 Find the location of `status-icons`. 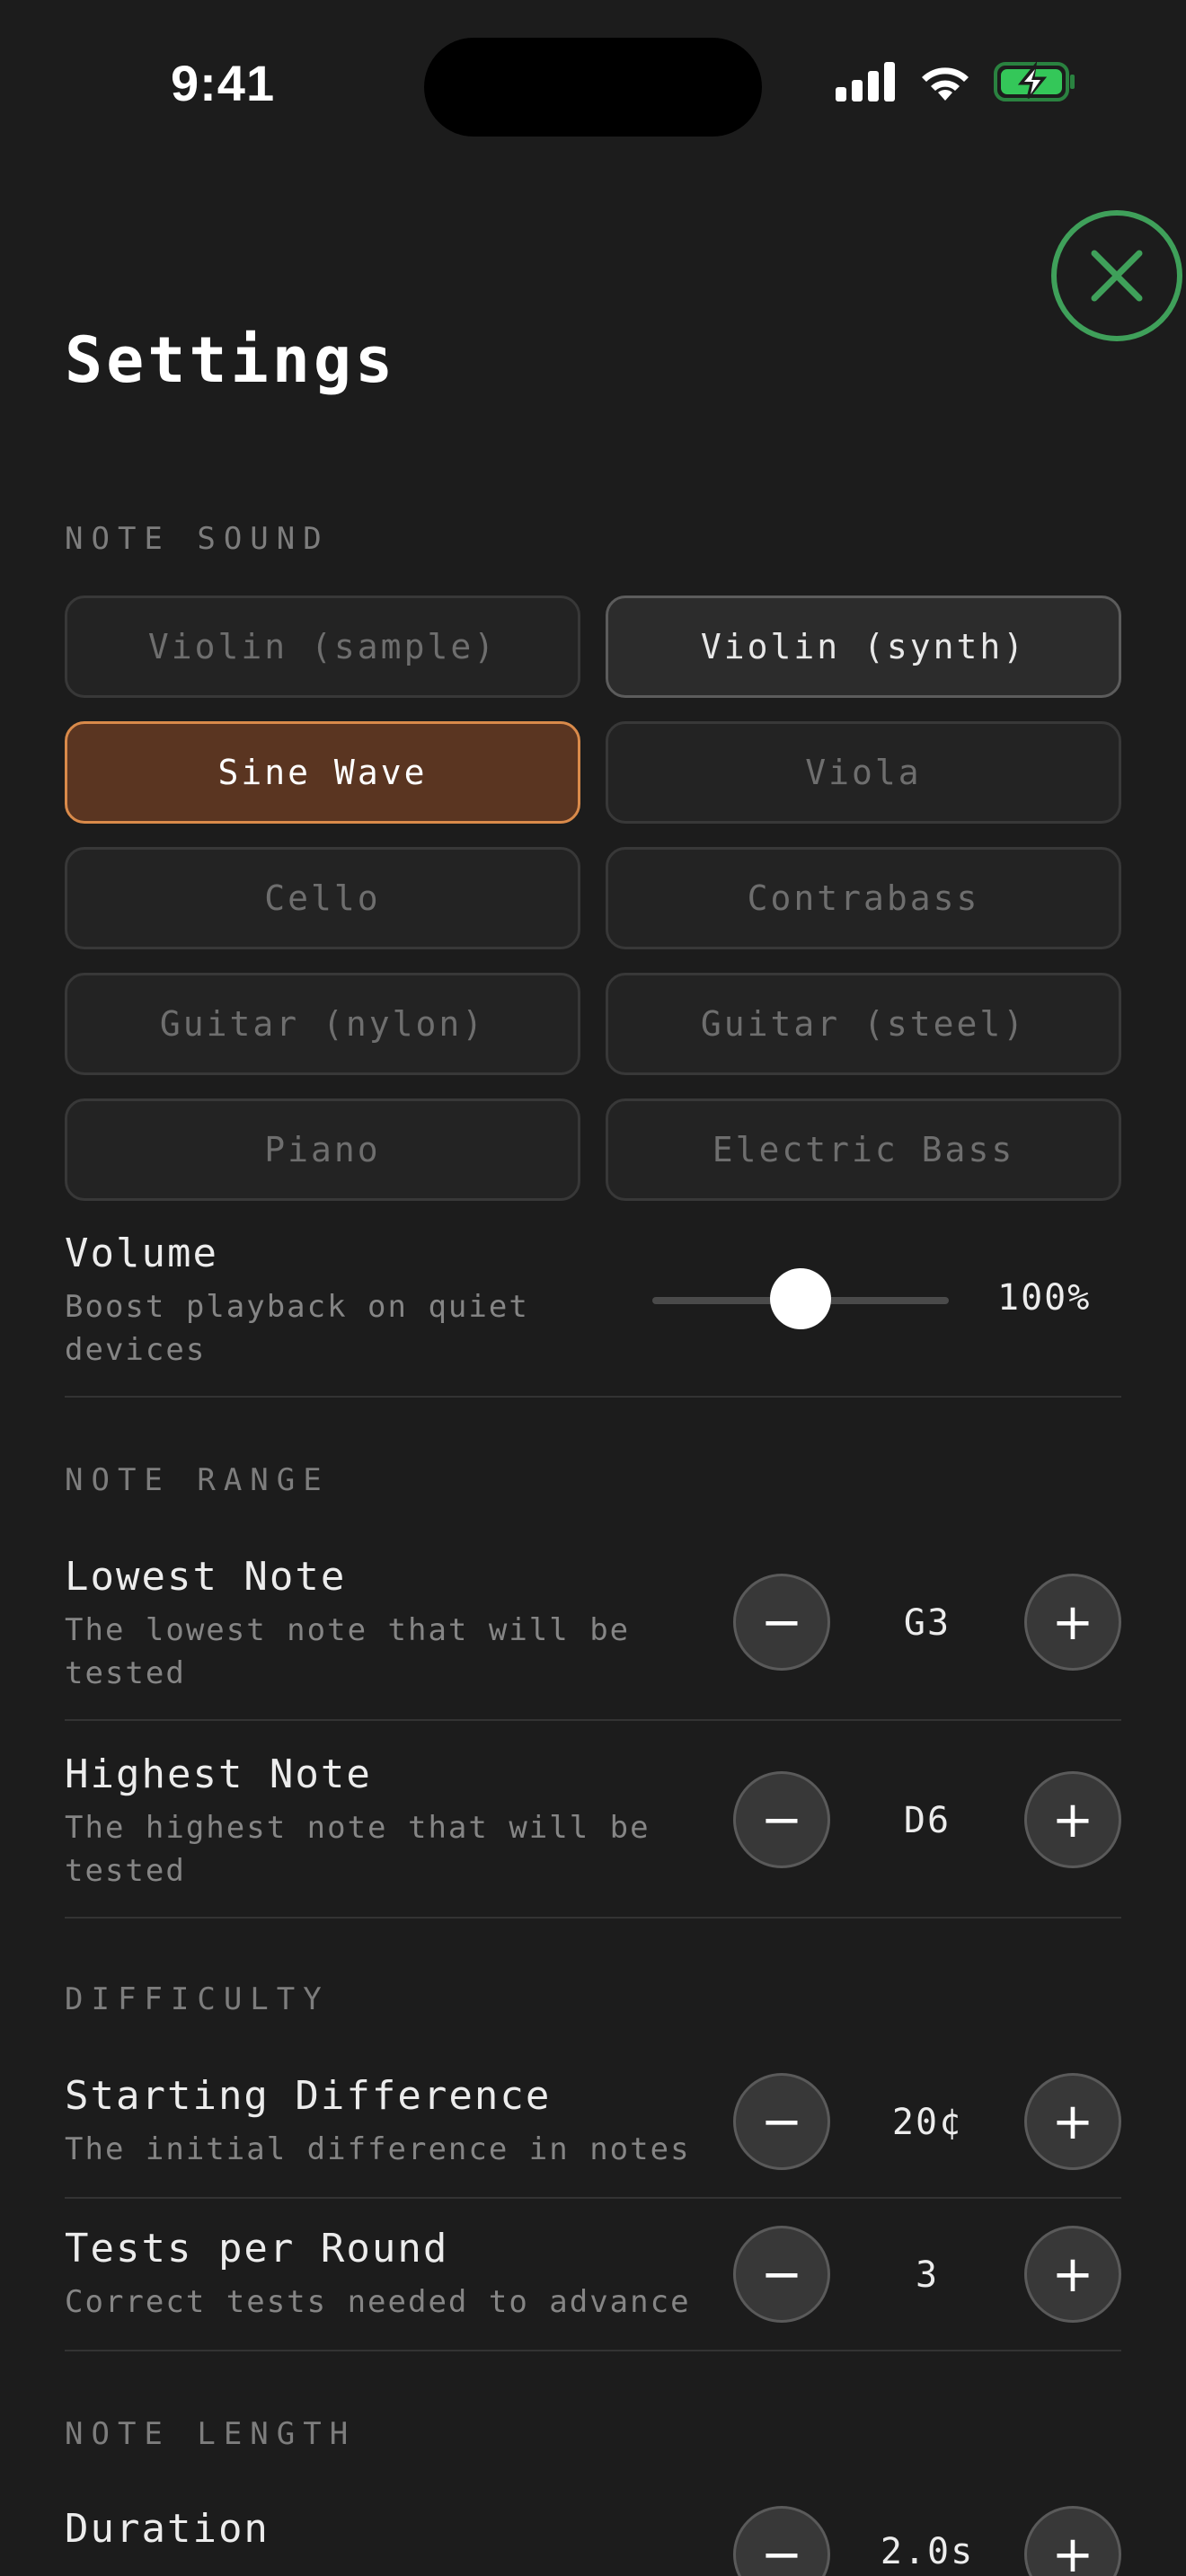

status-icons is located at coordinates (956, 81).